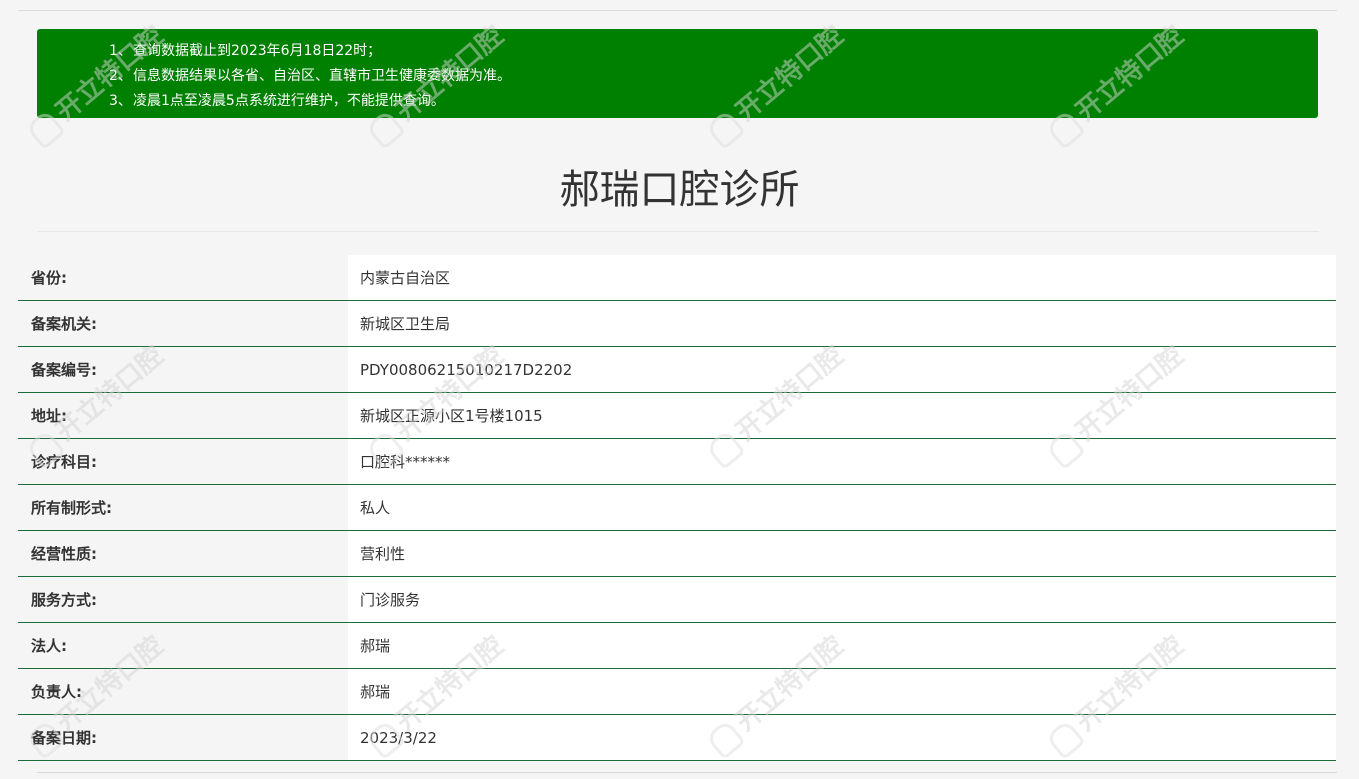 Image resolution: width=1359 pixels, height=779 pixels. I want to click on row-value: PDY00806215010217D2202, so click(842, 369).